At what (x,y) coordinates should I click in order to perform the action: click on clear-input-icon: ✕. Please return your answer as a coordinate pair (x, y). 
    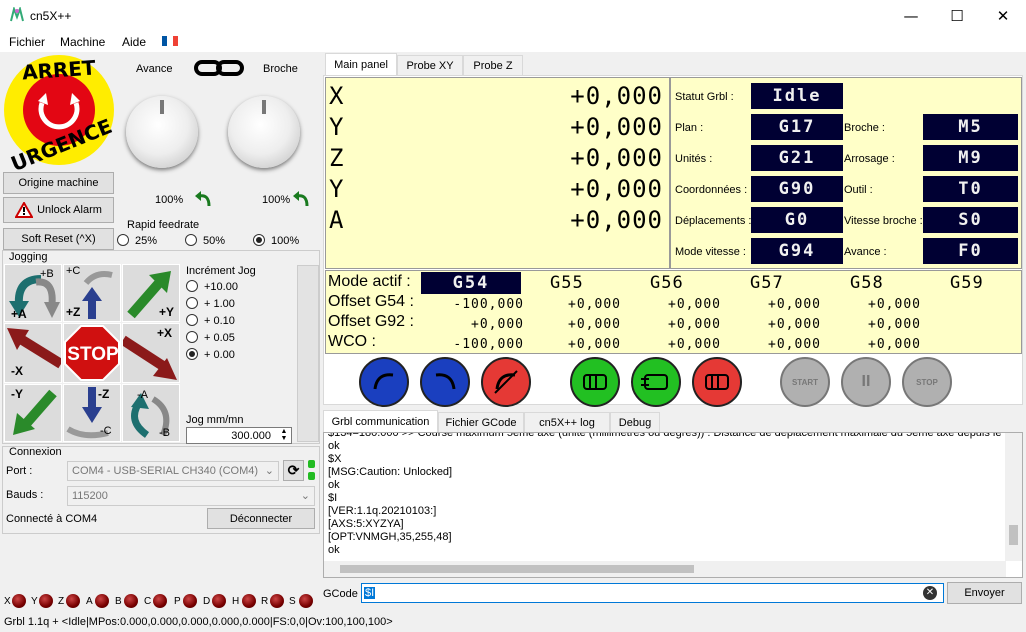
    Looking at the image, I should click on (930, 593).